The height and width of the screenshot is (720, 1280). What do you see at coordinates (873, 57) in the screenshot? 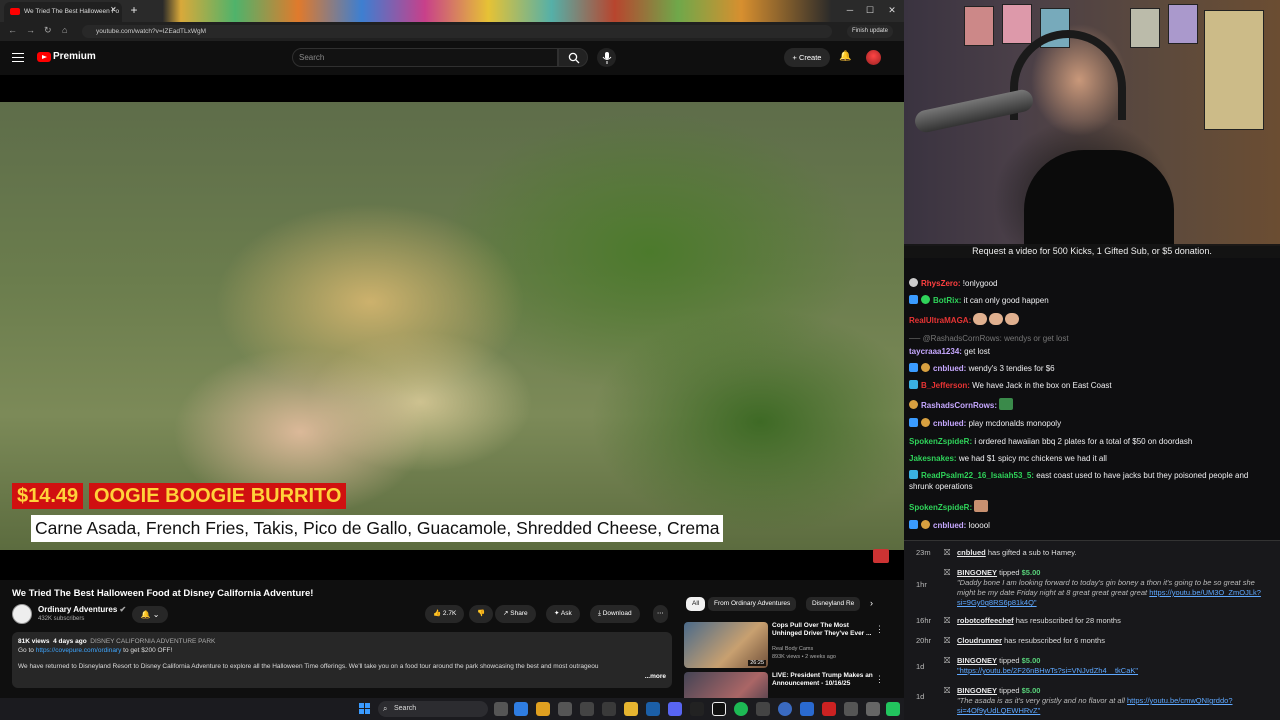
I see `account-avatar` at bounding box center [873, 57].